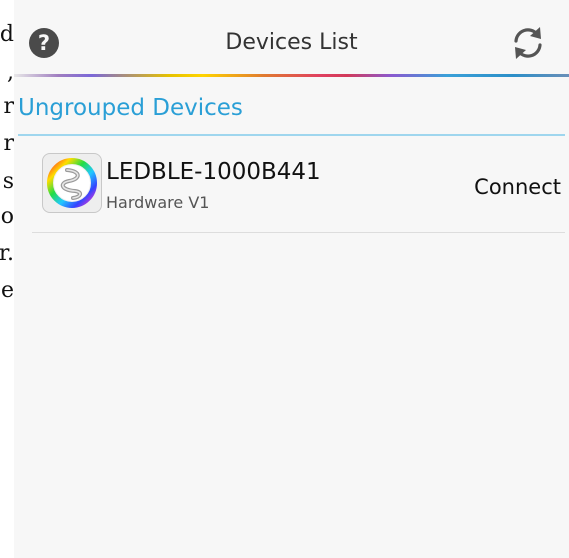 This screenshot has height=558, width=569. I want to click on document-text-fragment: ,, so click(10, 72).